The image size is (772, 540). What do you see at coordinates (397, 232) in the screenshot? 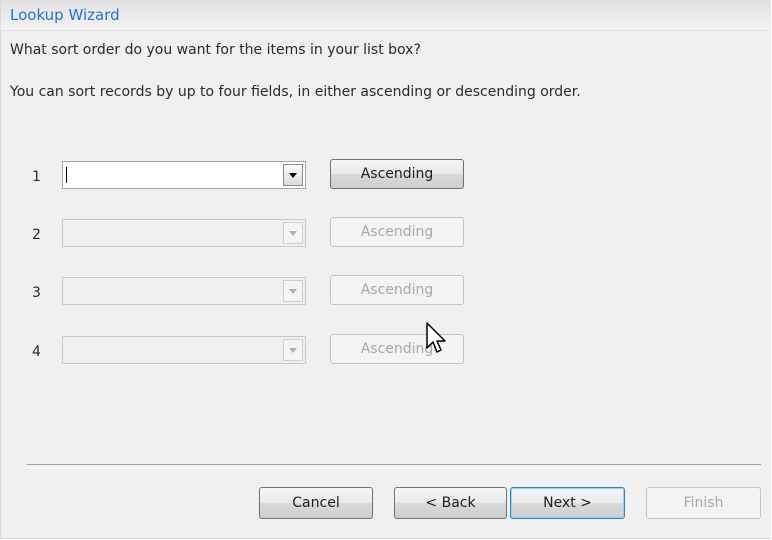
I see `sort-order-button-2: Ascending` at bounding box center [397, 232].